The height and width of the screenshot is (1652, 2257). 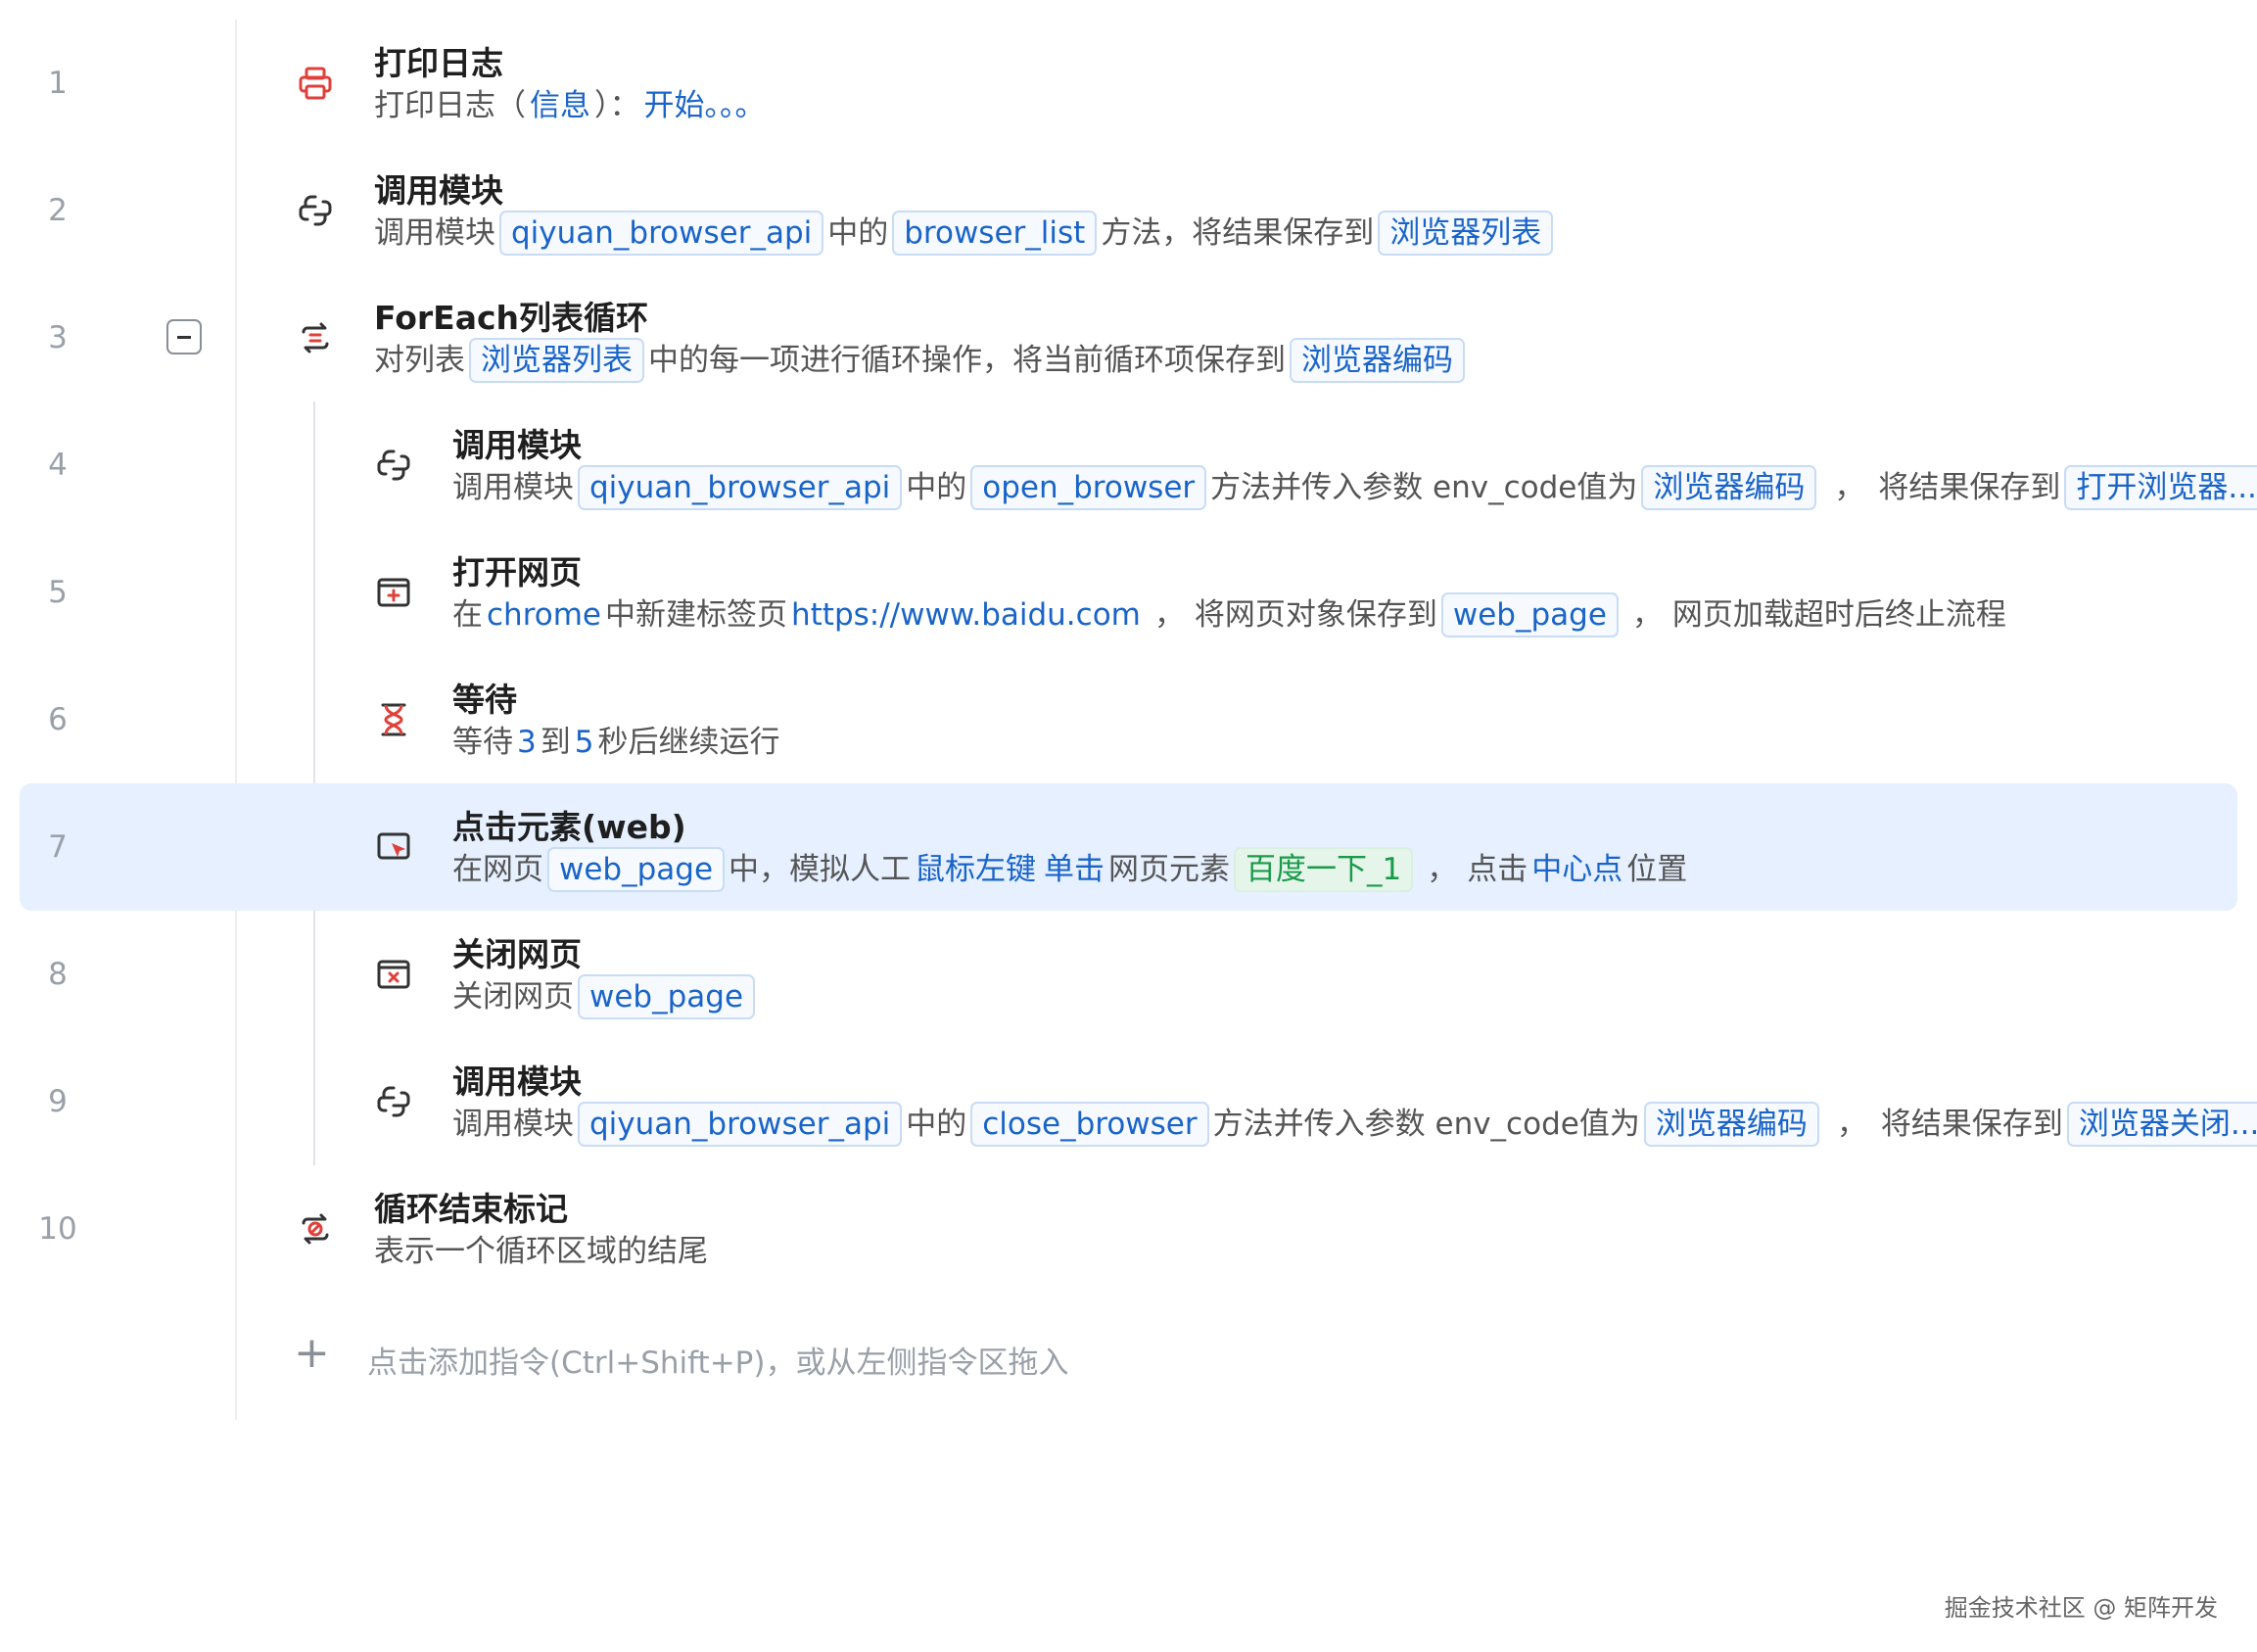 I want to click on desc-text: 打印日志（, so click(x=450, y=105).